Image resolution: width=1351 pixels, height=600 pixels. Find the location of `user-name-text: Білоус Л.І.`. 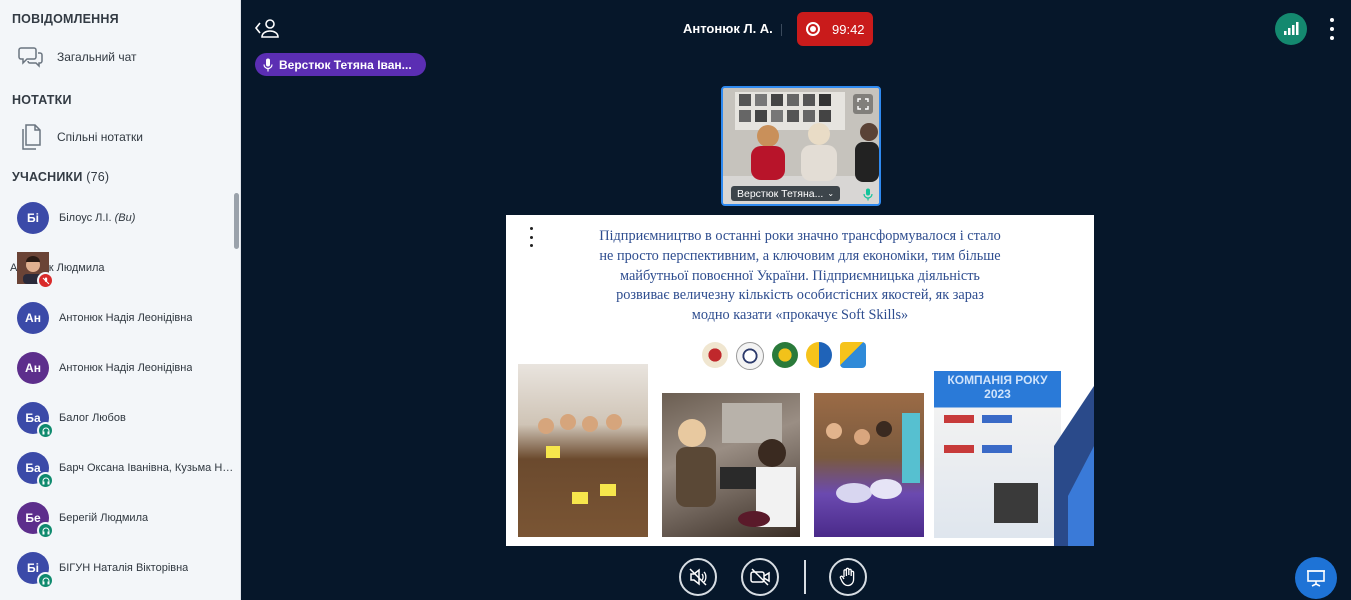

user-name-text: Білоус Л.І. is located at coordinates (85, 218).